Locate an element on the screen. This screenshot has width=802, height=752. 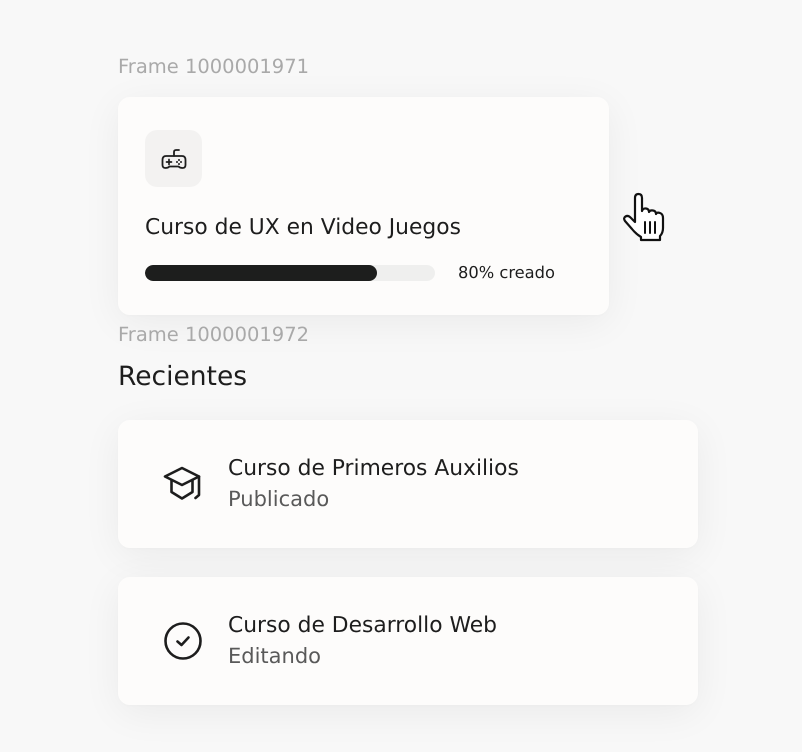
frame-label: Frame 1000001972 is located at coordinates (214, 335).